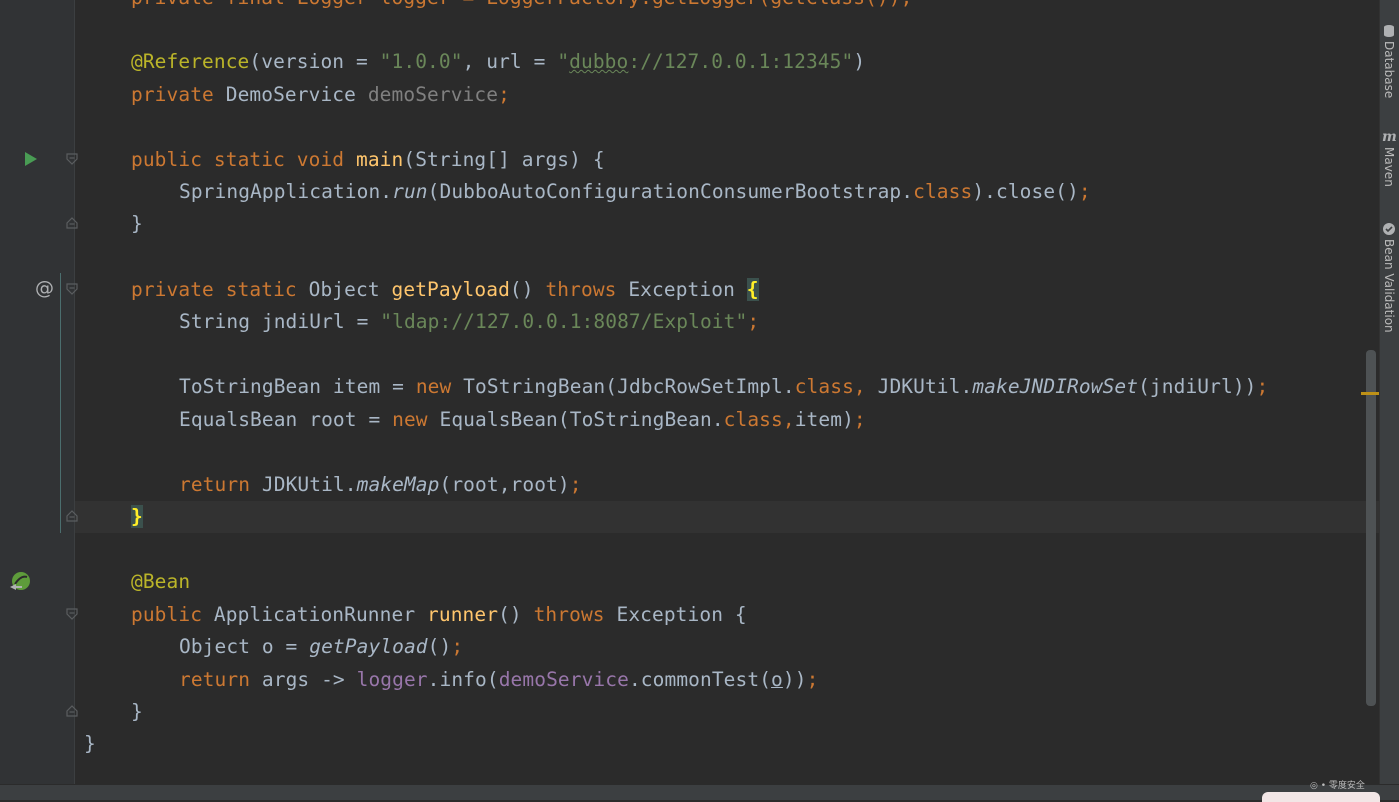 The image size is (1399, 802). I want to click on type: Exception {, so click(681, 614).